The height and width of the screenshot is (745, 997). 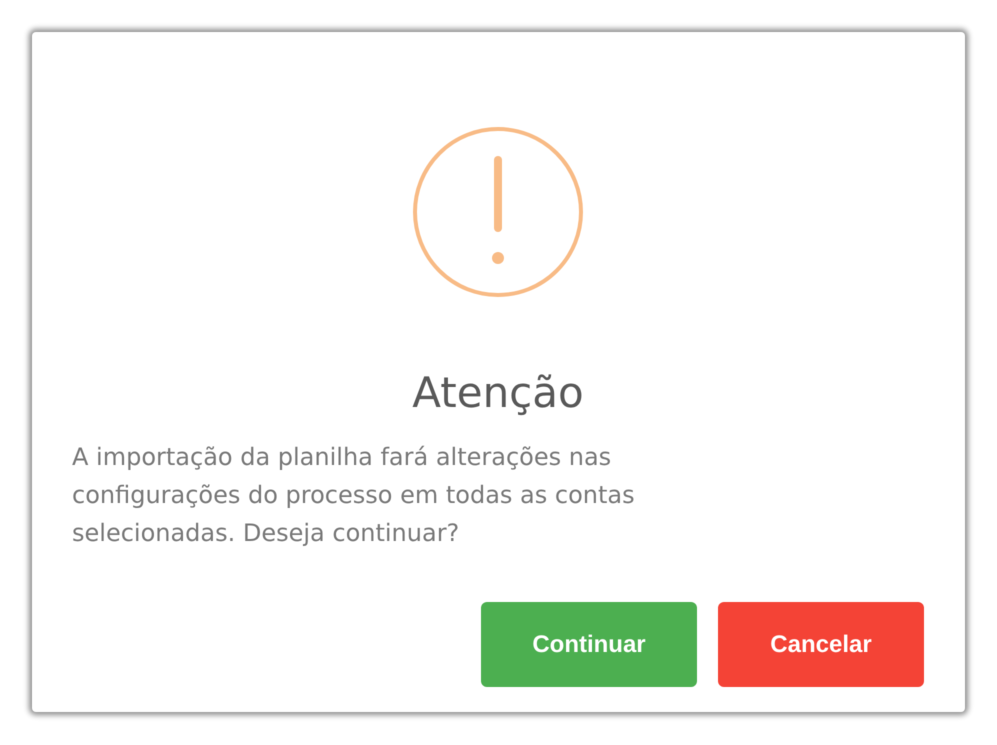 I want to click on cancel-button: Cancelar, so click(x=821, y=645).